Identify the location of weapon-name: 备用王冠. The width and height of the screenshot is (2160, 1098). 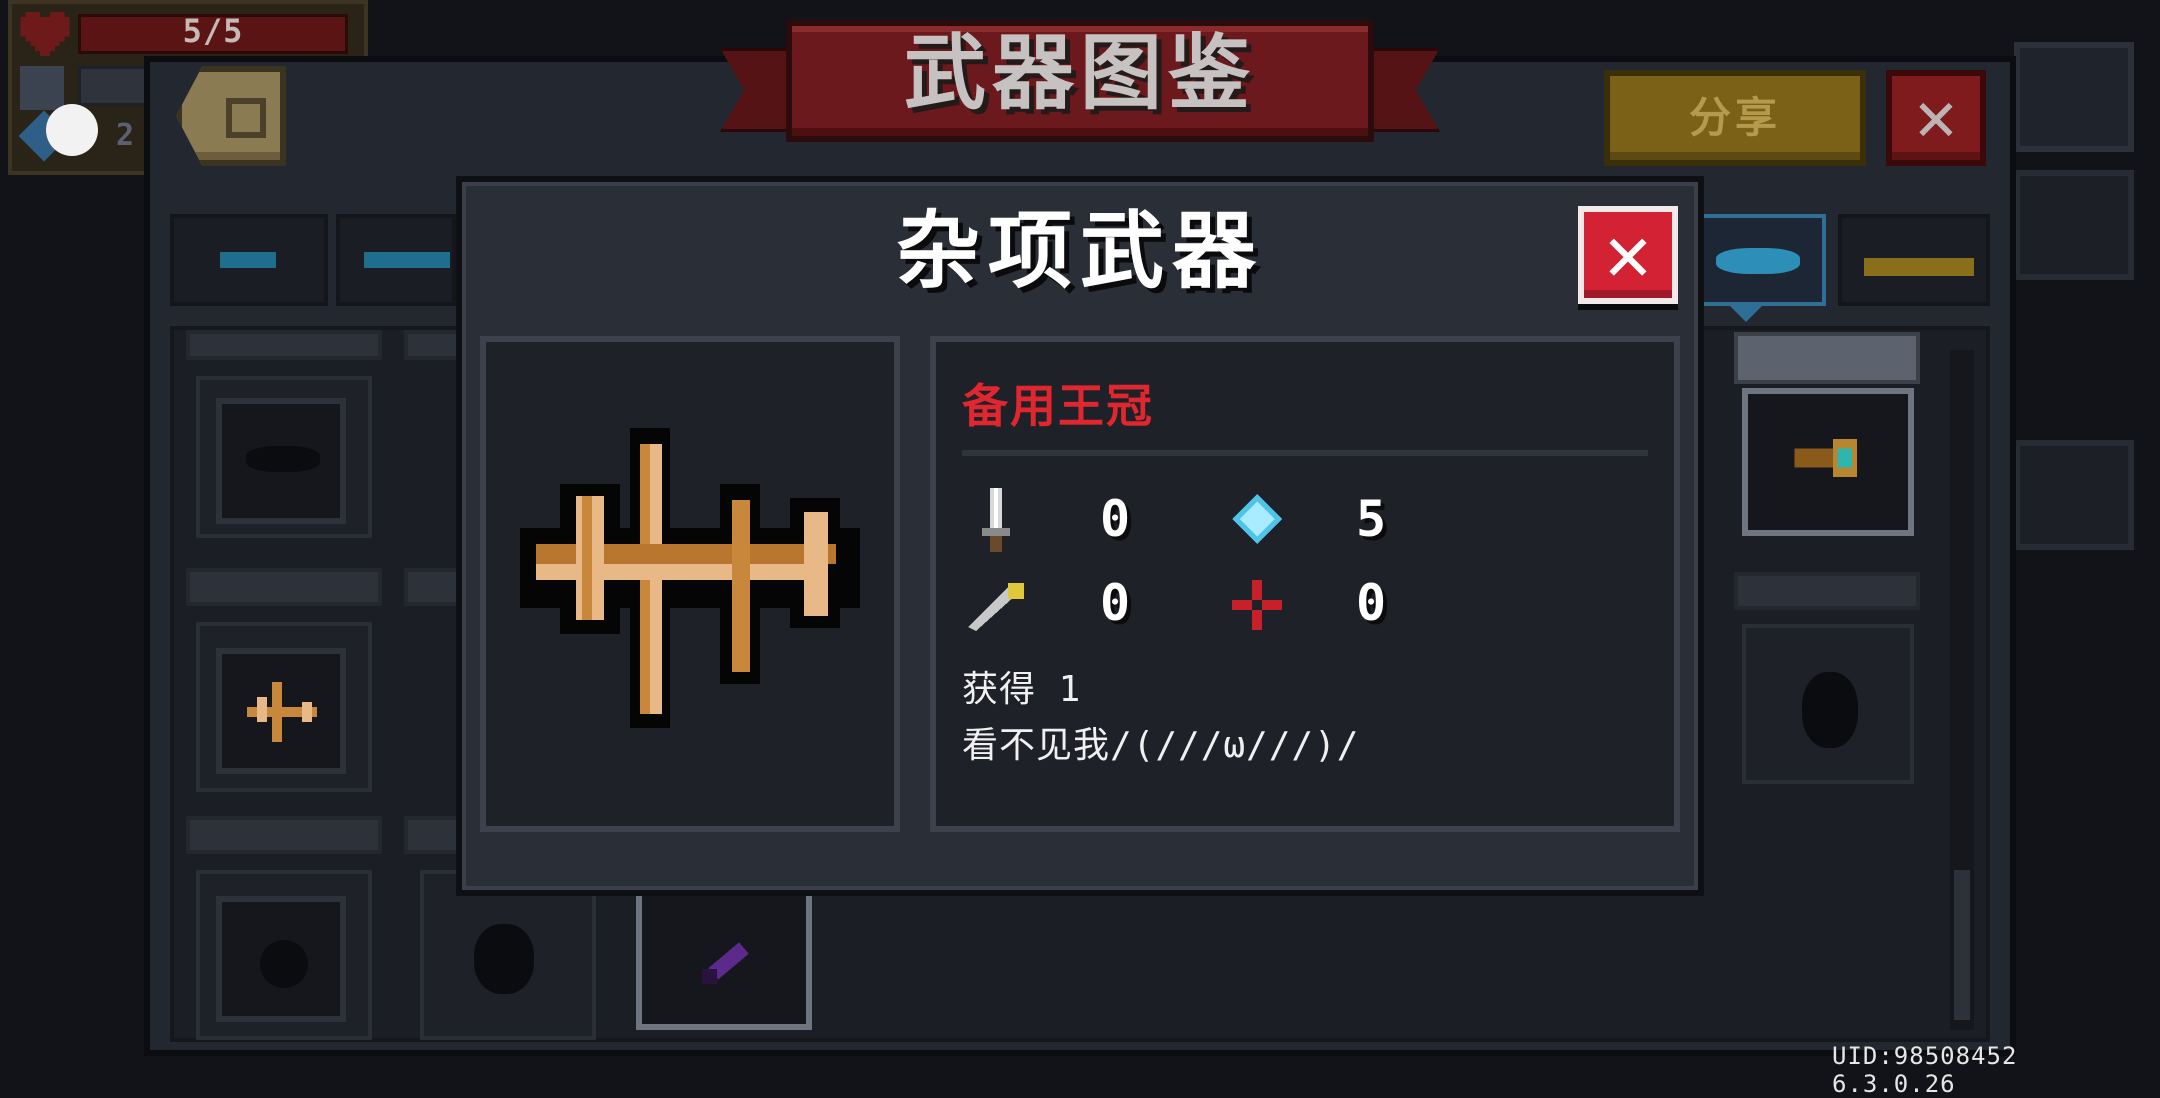
(1058, 406).